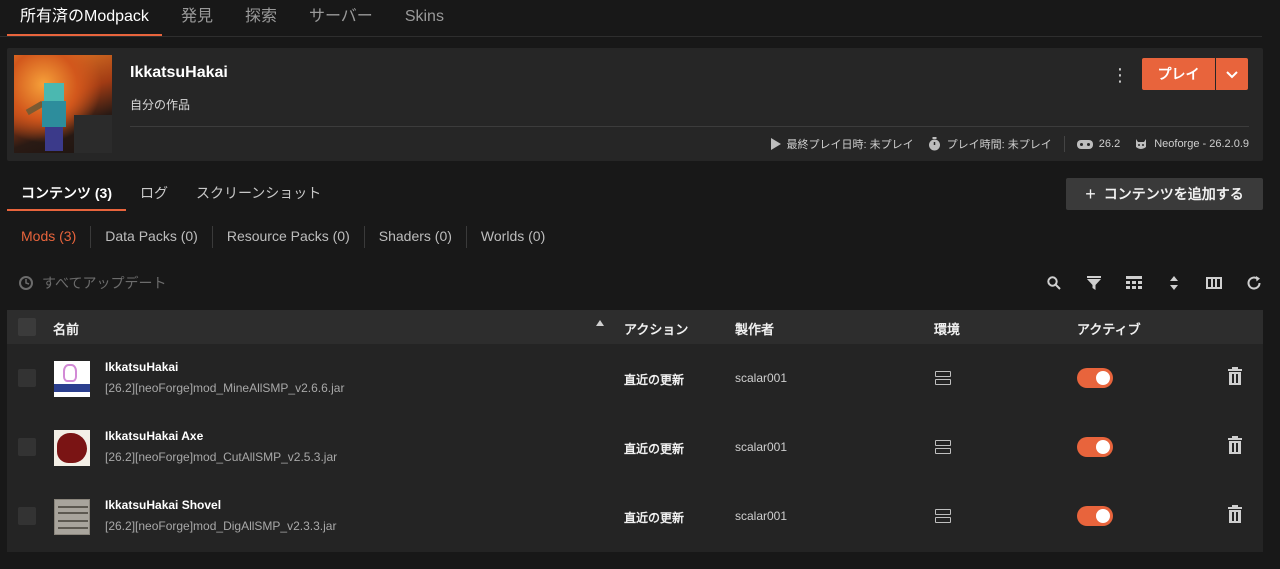 Image resolution: width=1280 pixels, height=569 pixels. I want to click on tab-screenshots: スクリーンショット, so click(258, 193).